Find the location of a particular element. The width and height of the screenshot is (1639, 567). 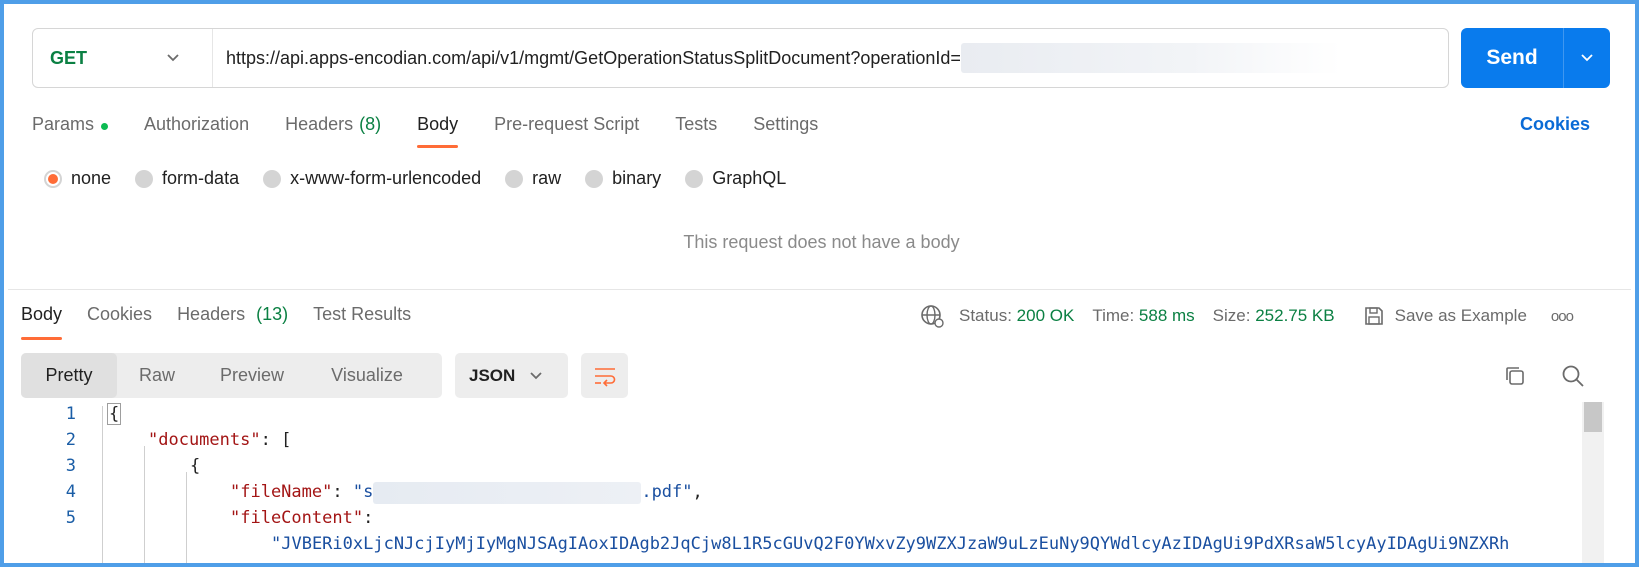

code-text: "fileName": "s .pdf", is located at coordinates (466, 492).